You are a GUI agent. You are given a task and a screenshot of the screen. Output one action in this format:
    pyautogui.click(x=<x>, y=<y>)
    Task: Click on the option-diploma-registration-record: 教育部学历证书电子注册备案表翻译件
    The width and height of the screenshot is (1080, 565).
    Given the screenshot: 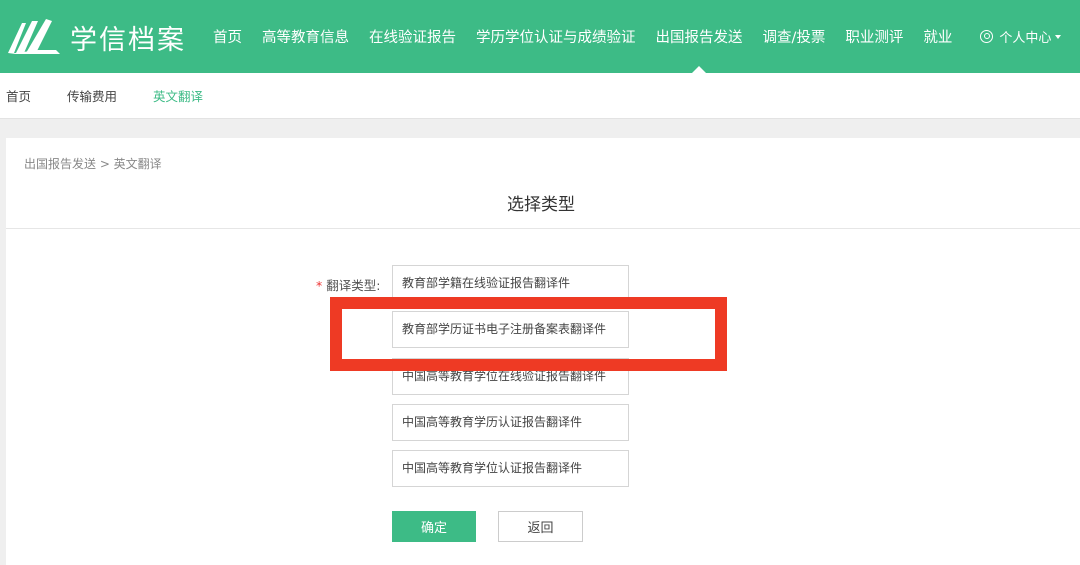 What is the action you would take?
    pyautogui.click(x=510, y=329)
    